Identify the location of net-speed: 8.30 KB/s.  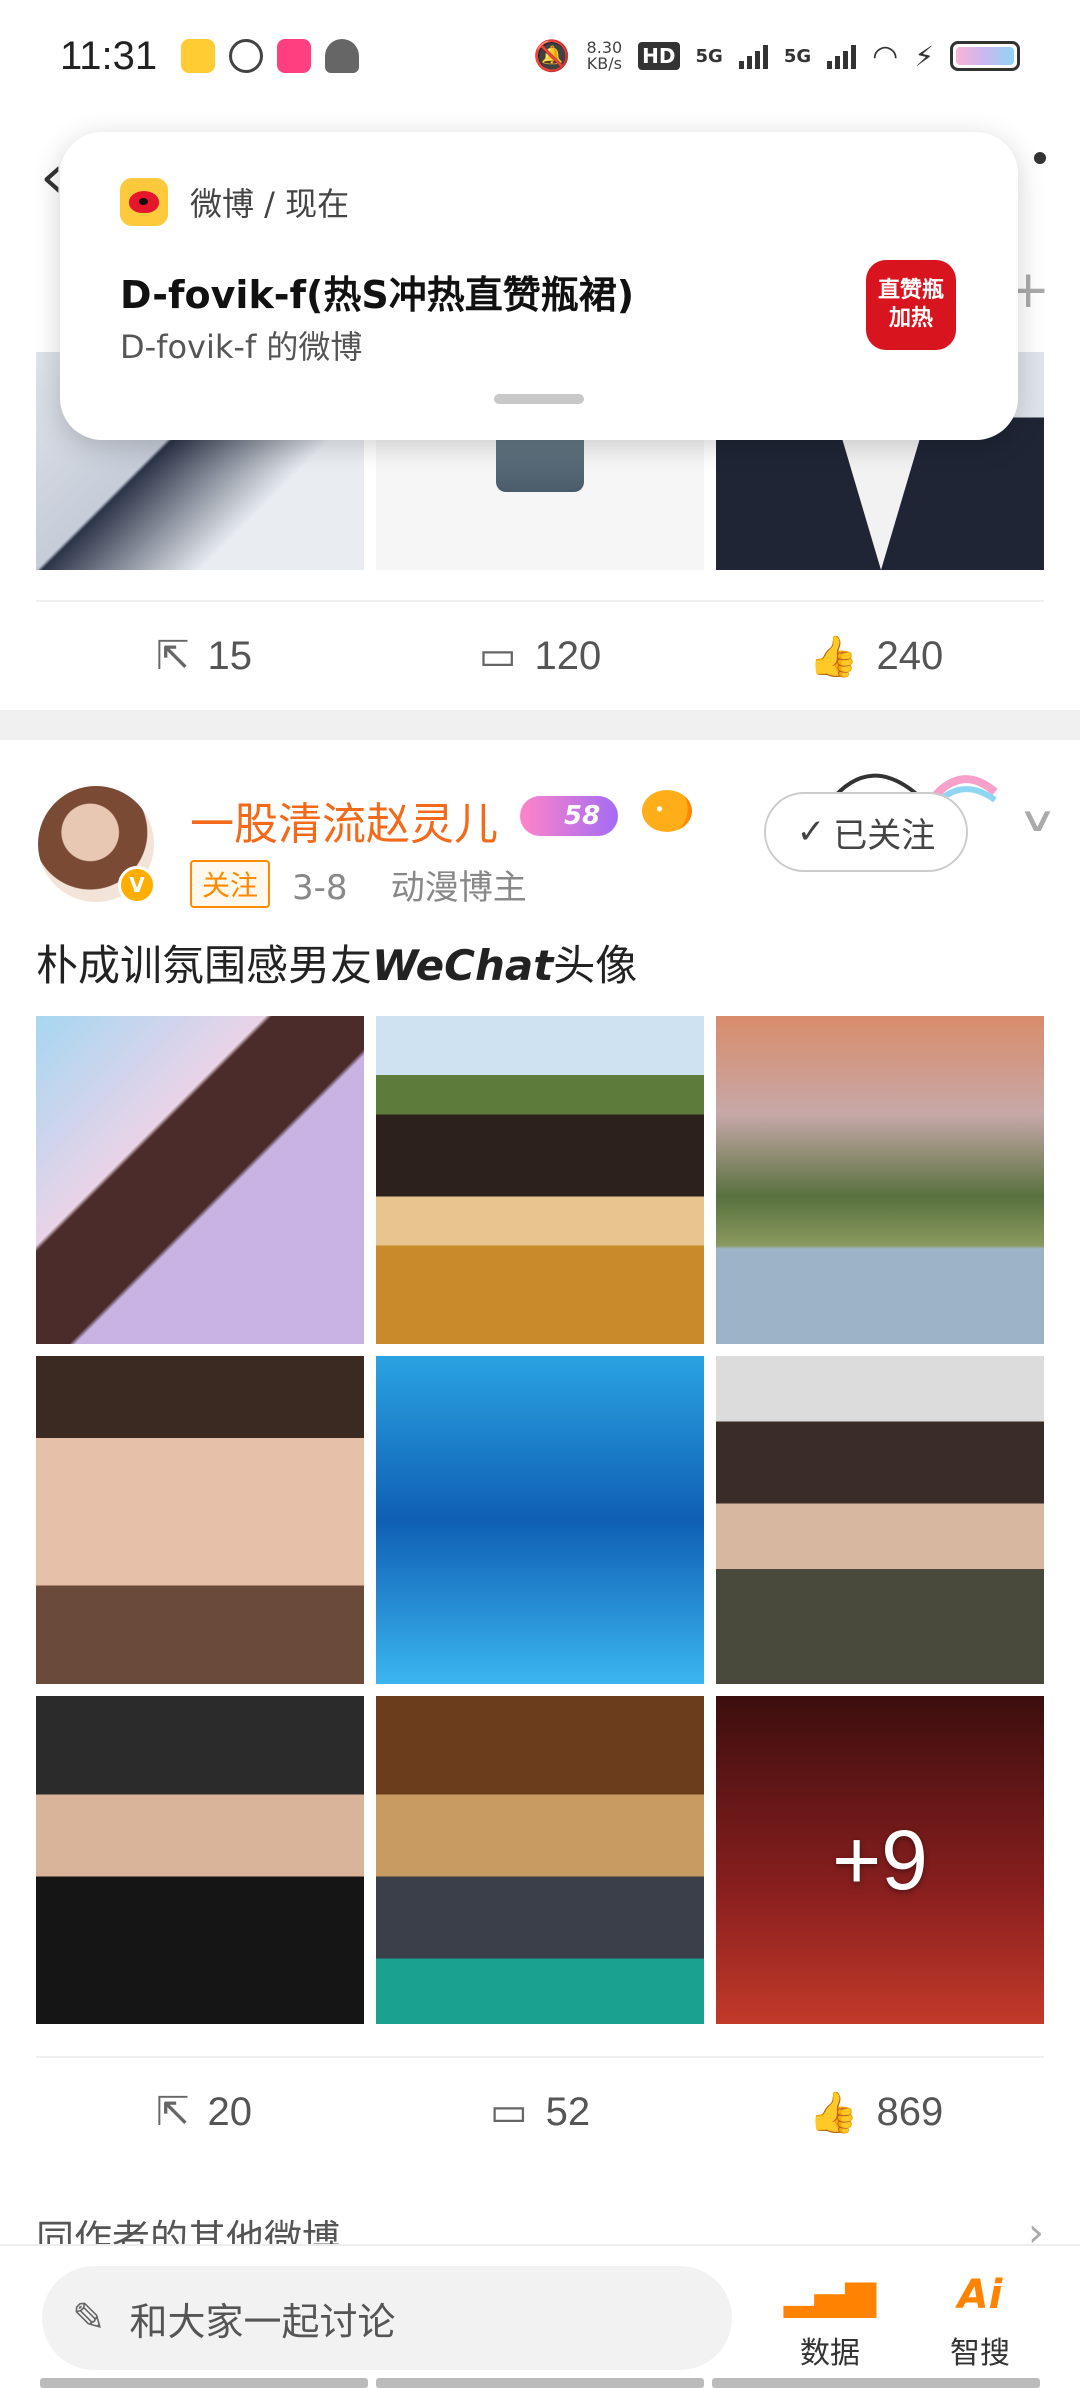
(605, 56).